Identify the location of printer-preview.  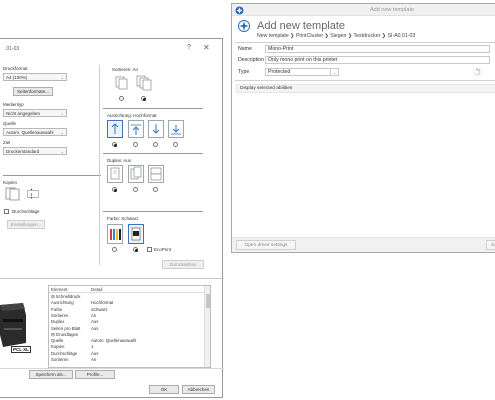
(24, 325).